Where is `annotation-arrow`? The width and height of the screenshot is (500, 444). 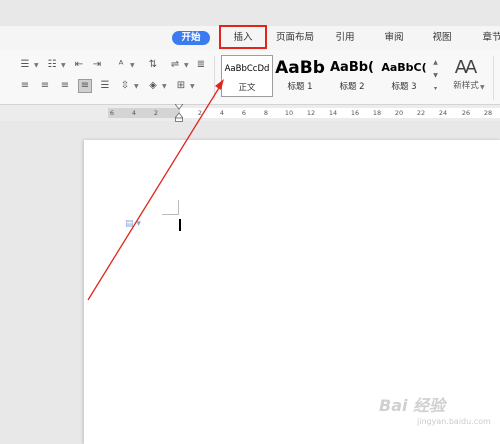 annotation-arrow is located at coordinates (155, 190).